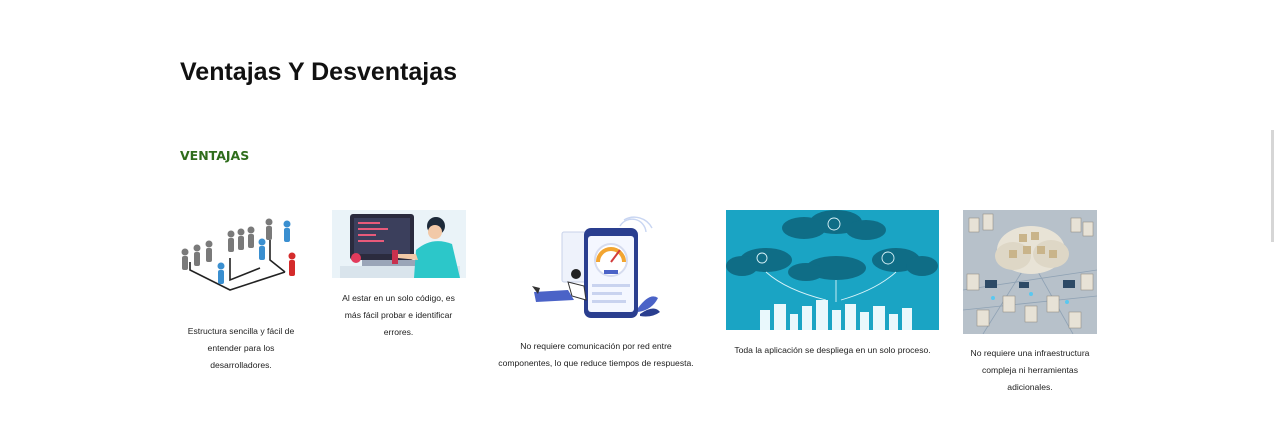 This screenshot has width=1274, height=426. I want to click on section-title: Ventajas Y Desventajas, so click(319, 72).